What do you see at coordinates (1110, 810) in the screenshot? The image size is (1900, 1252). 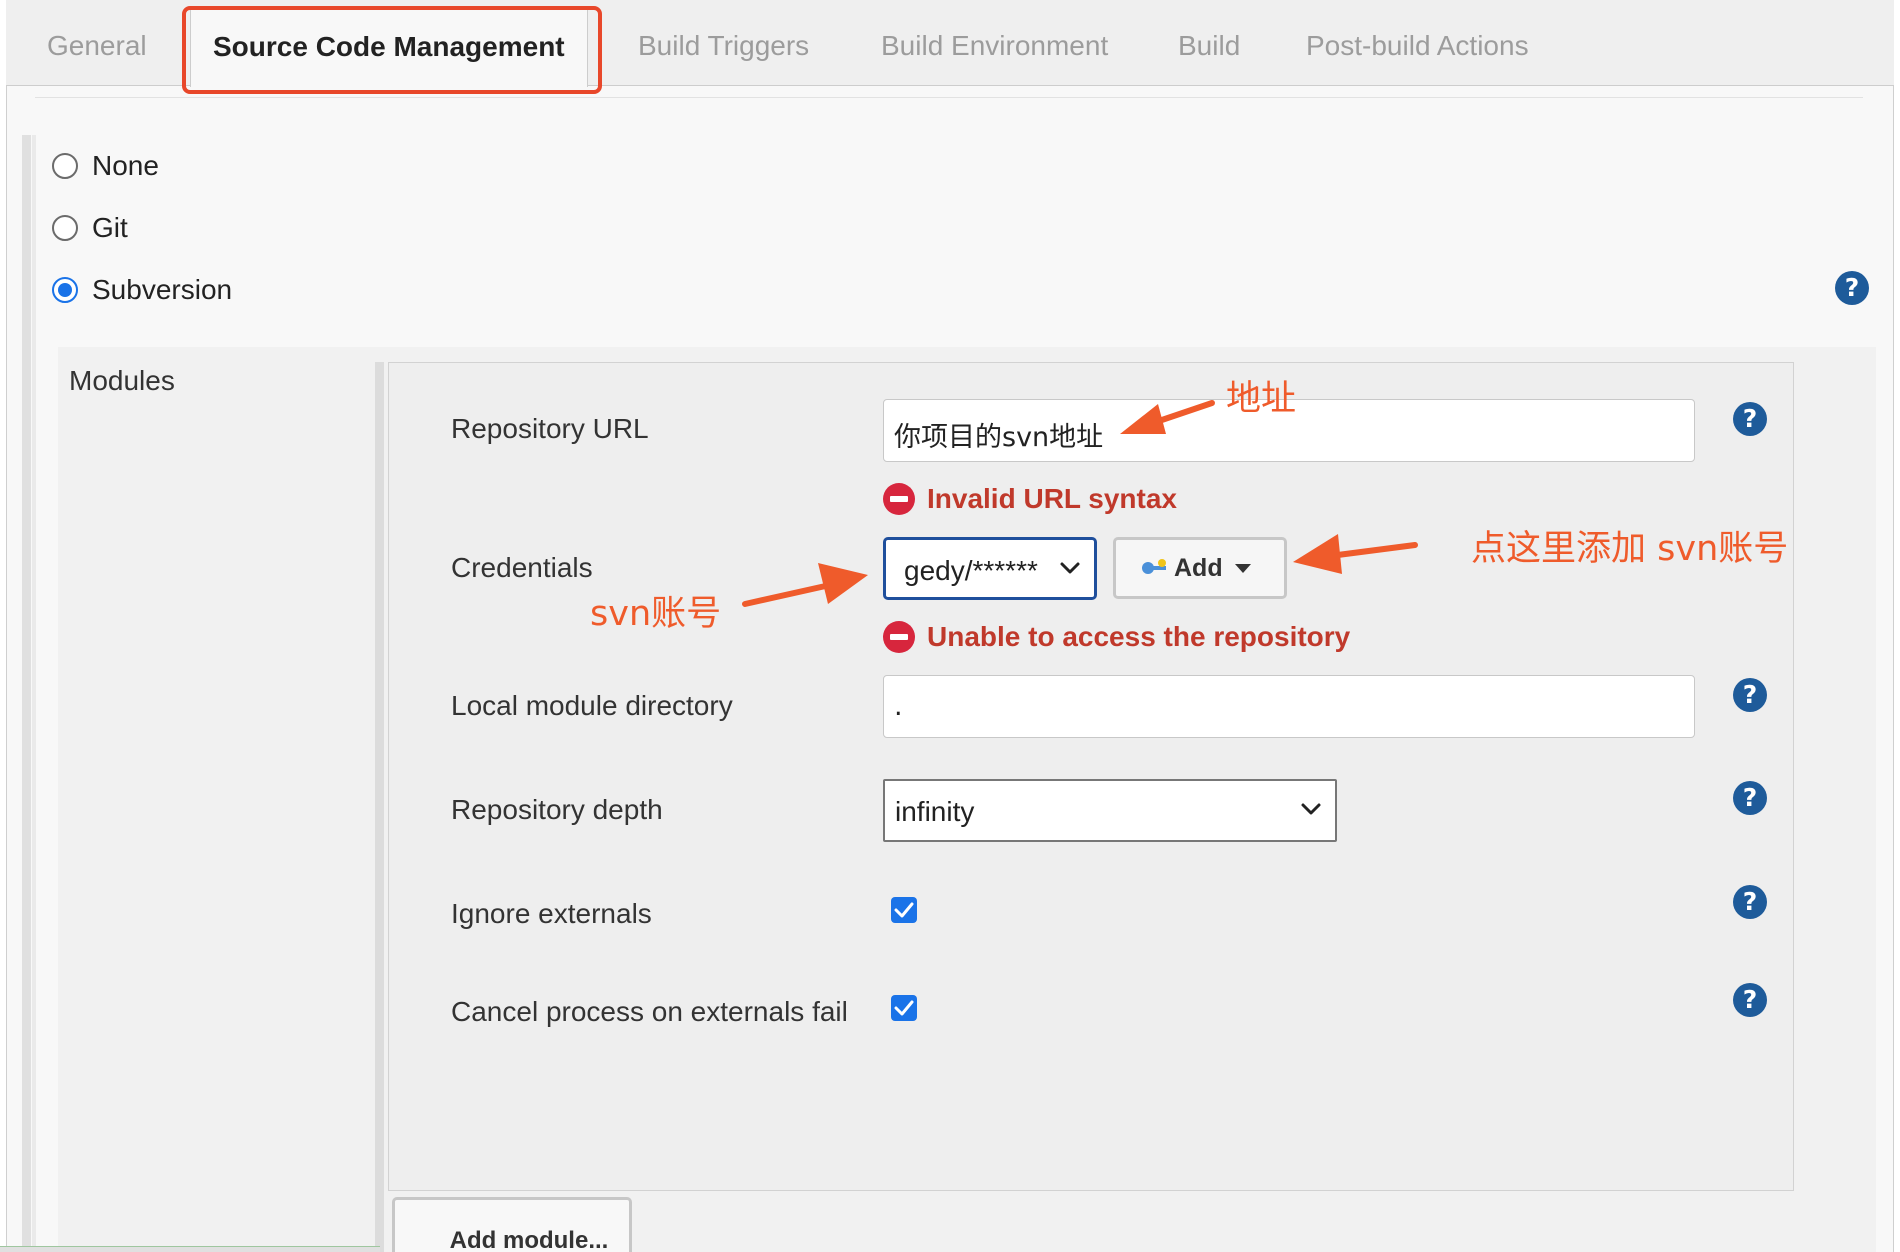 I see `repository-depth-select: infinity` at bounding box center [1110, 810].